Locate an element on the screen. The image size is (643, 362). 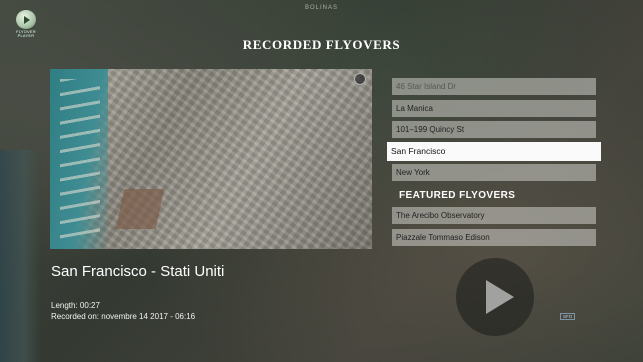
flyover-item: 101–199 Quincy St is located at coordinates (494, 129).